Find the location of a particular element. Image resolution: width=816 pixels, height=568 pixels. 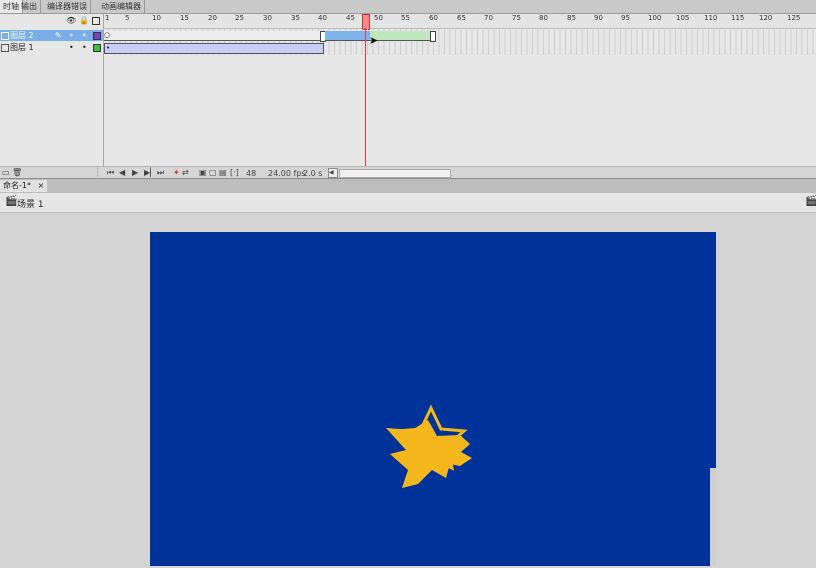

layer-panel: 👁 🔒 图层 2 ✎ • • 图层 1 • • is located at coordinates (52, 95).